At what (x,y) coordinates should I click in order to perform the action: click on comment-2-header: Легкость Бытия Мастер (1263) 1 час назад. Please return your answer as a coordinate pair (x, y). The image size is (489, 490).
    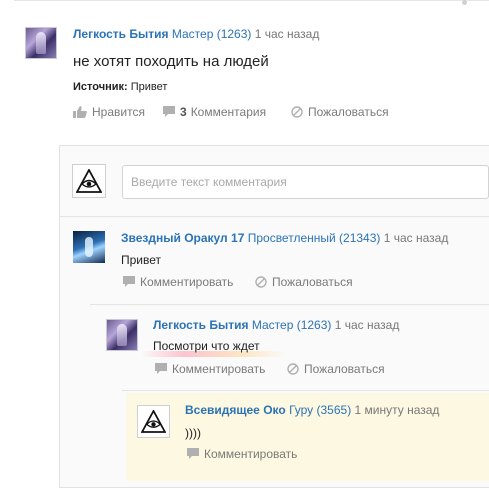
    Looking at the image, I should click on (276, 325).